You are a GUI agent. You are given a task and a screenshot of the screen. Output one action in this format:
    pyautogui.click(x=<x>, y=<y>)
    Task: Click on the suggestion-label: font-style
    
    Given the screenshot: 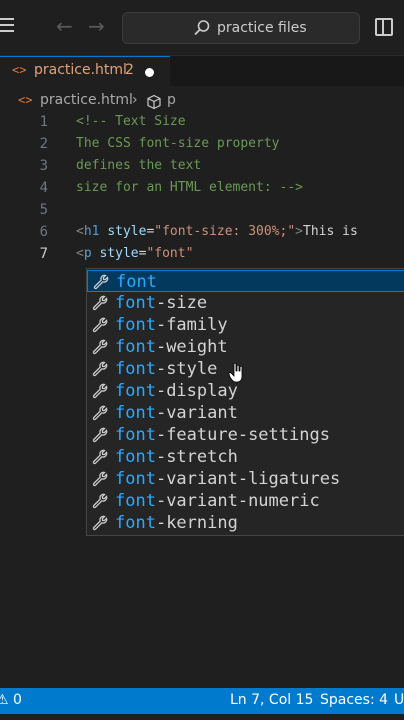 What is the action you would take?
    pyautogui.click(x=166, y=369)
    